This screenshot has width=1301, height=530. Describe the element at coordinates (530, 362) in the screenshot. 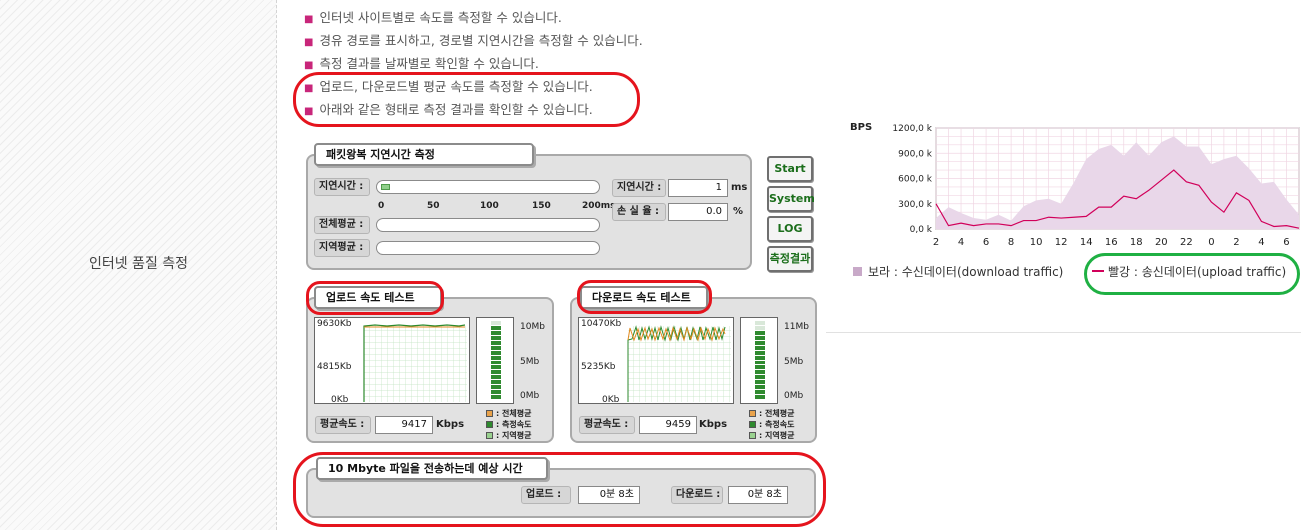

I see `upload-meter-label: 5Mb` at that location.